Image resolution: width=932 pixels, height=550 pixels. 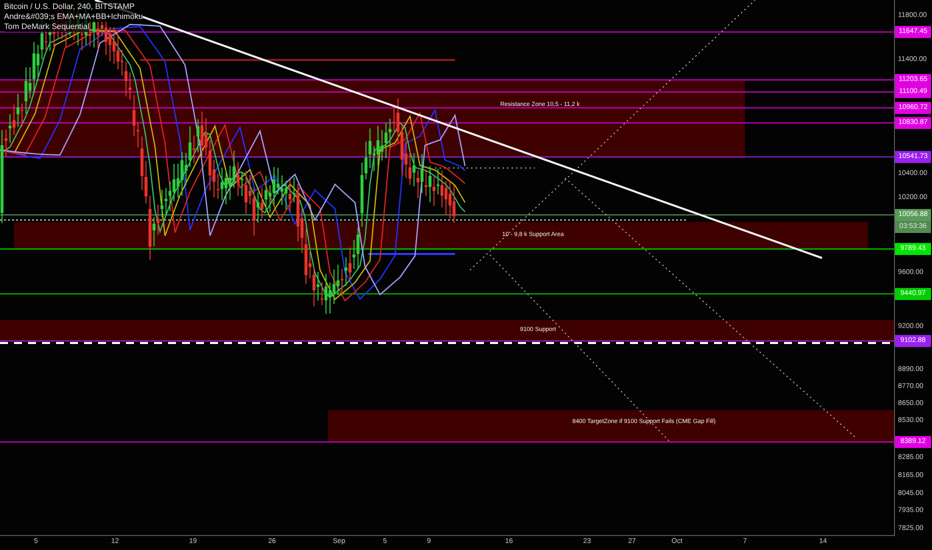 I want to click on legend-text: Andre&#039;s EMA+MA+BB+Ichimoku, so click(x=73, y=17).